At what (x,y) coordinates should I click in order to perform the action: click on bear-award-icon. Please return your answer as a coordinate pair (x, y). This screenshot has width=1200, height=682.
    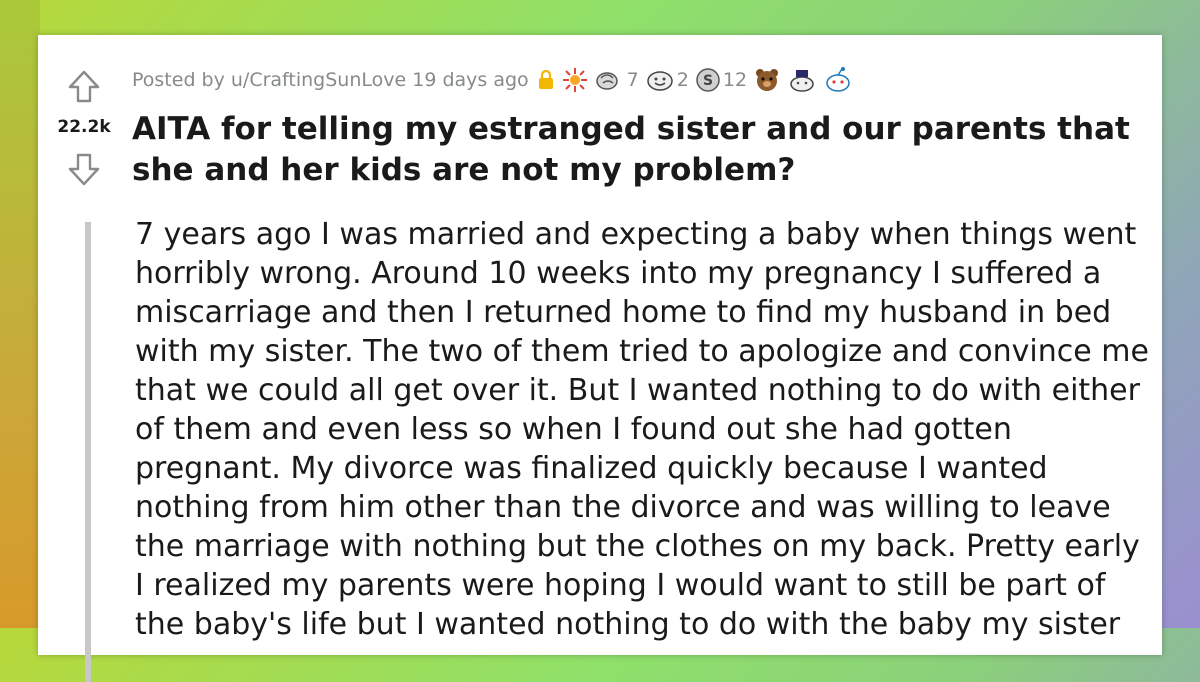
    Looking at the image, I should click on (767, 80).